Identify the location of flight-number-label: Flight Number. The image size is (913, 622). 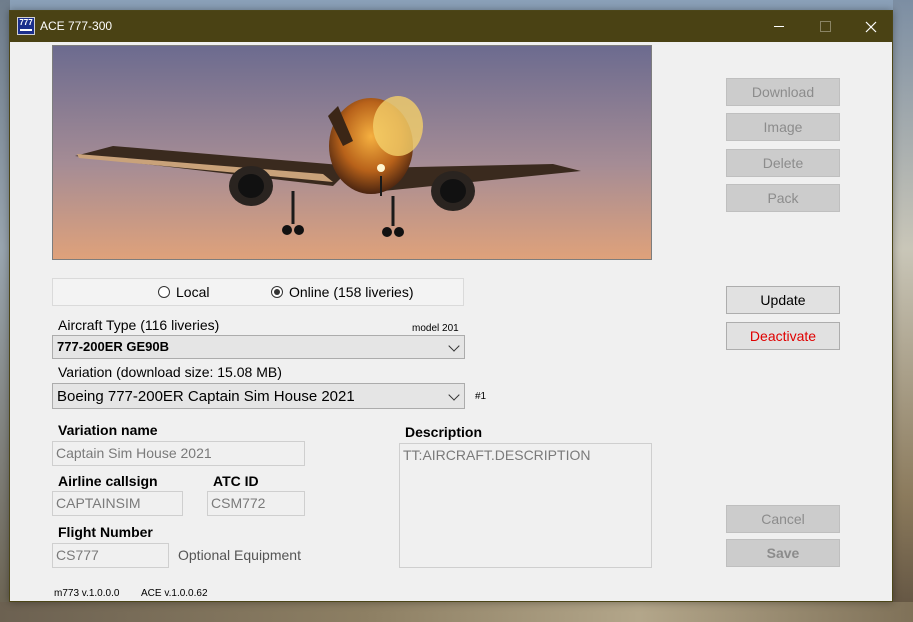
(105, 532).